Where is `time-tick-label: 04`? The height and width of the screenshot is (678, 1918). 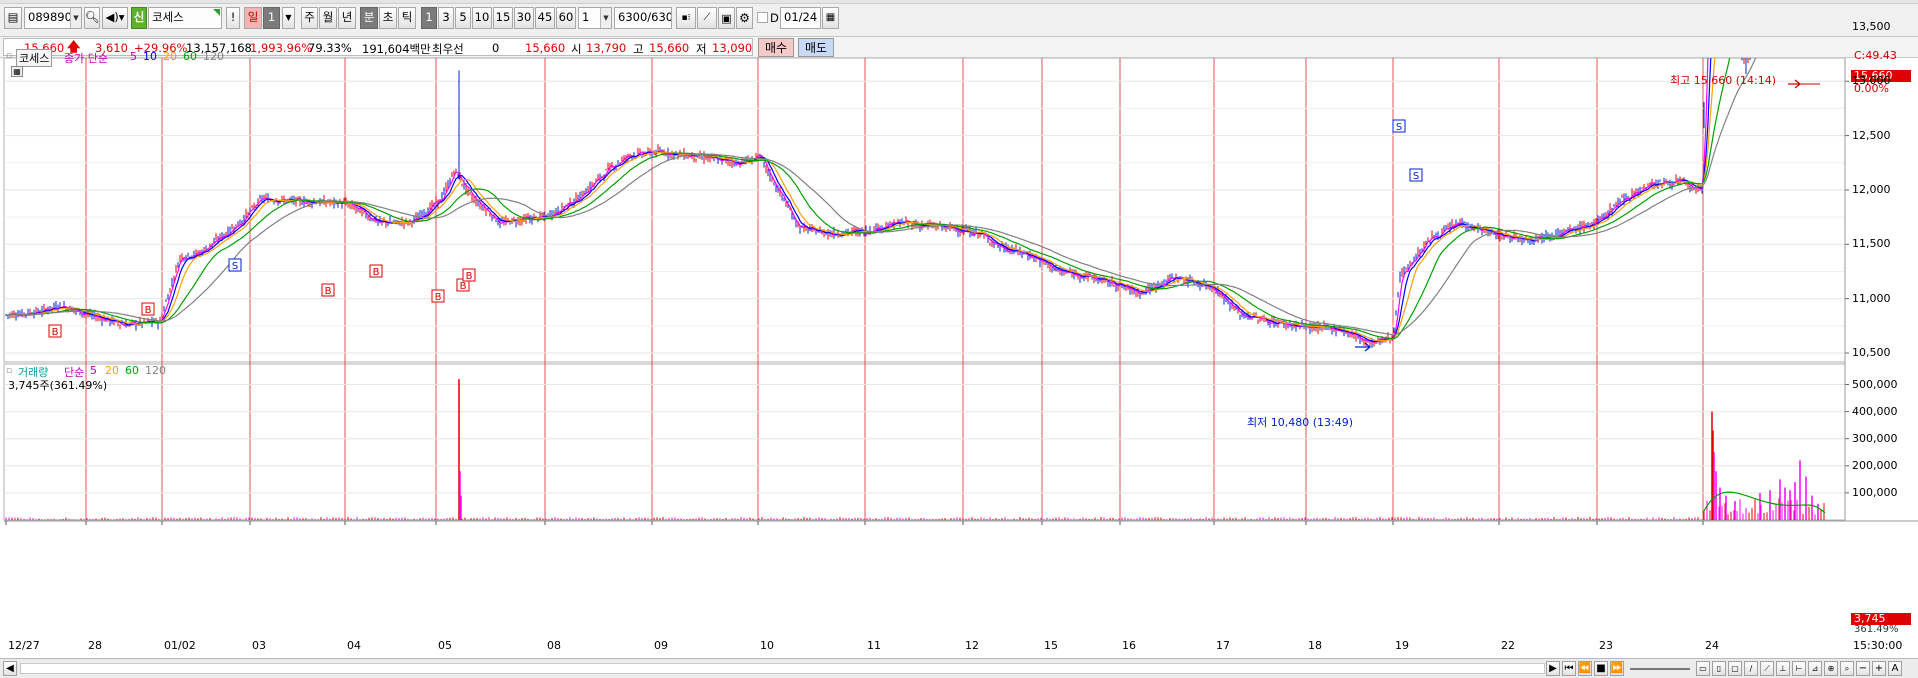 time-tick-label: 04 is located at coordinates (354, 645).